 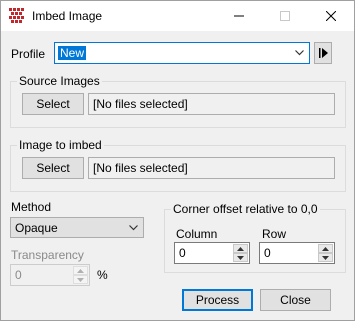 I want to click on column-spinner: 0, so click(x=212, y=253).